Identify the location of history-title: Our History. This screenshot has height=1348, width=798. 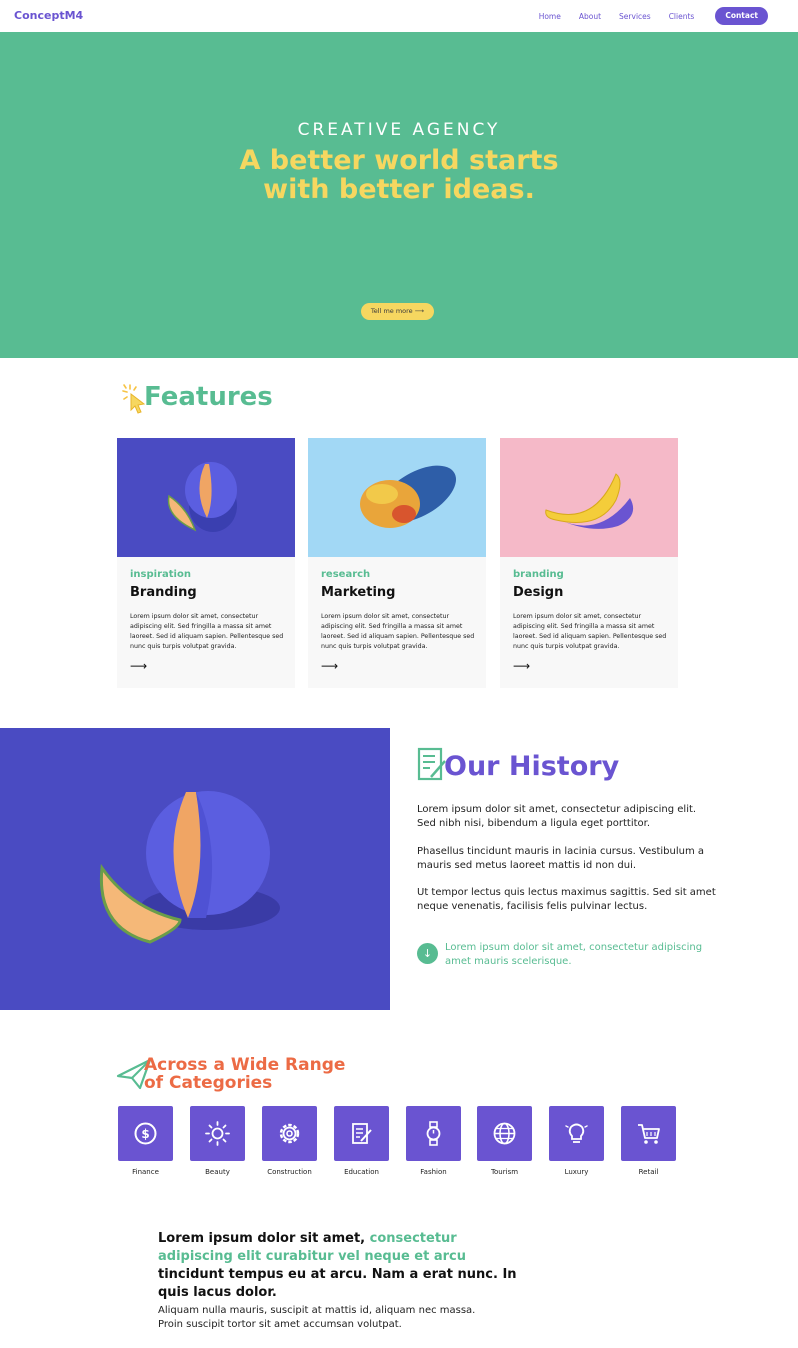
(532, 766).